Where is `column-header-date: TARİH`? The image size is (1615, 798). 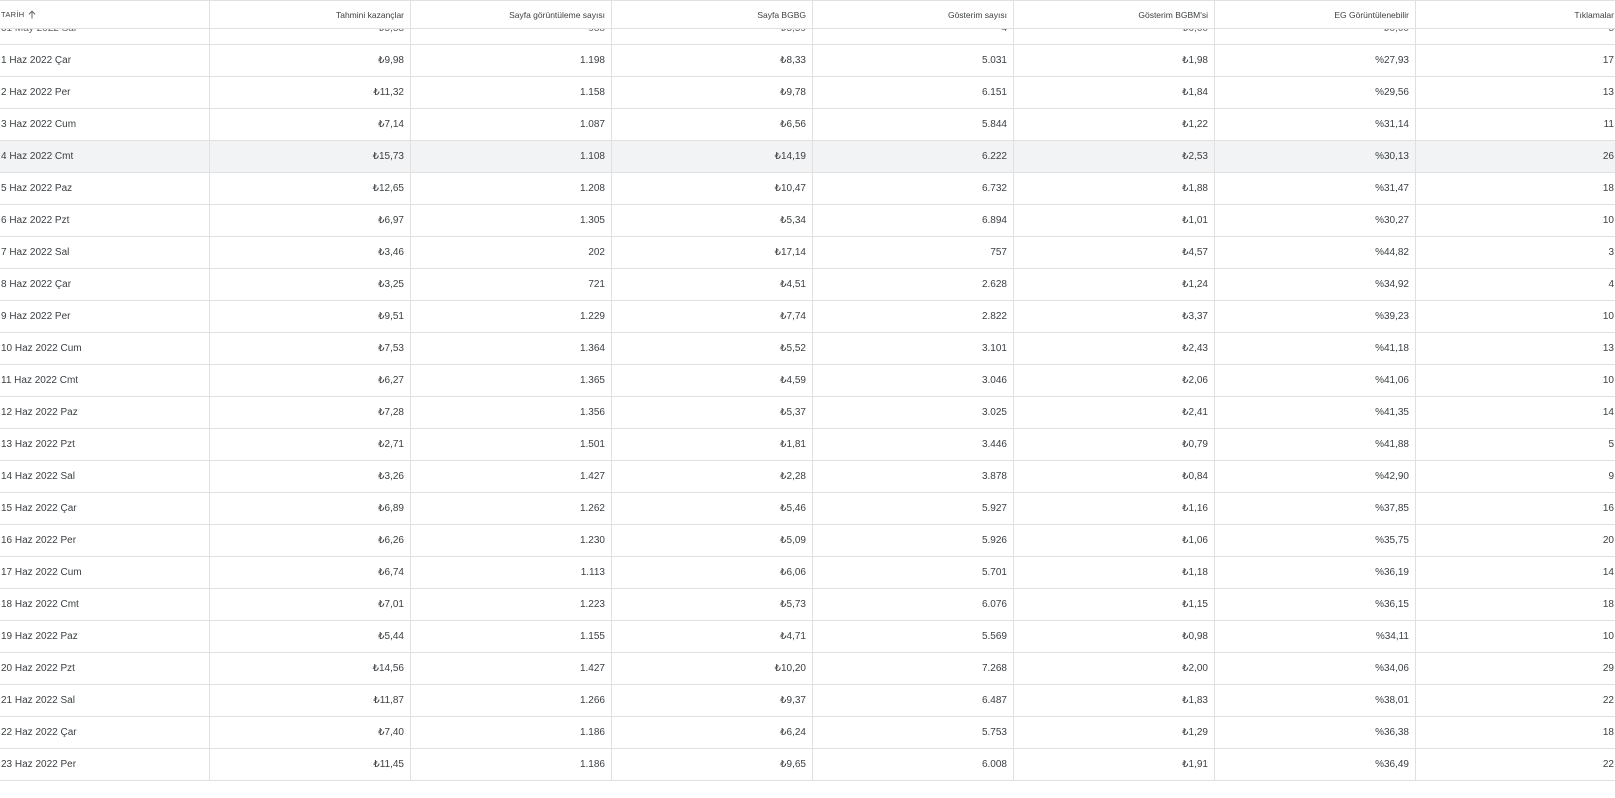 column-header-date: TARİH is located at coordinates (105, 14).